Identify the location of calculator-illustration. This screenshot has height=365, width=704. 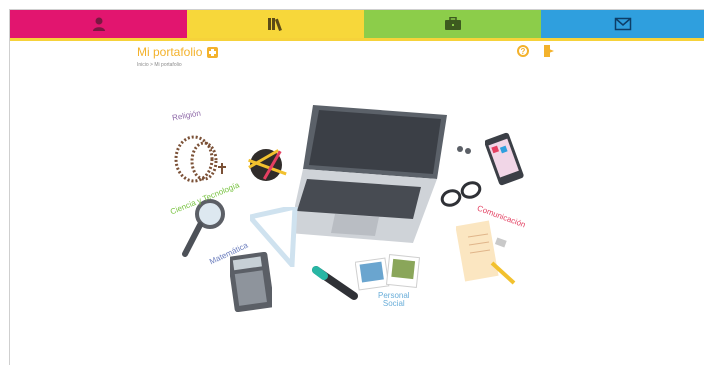
(251, 282).